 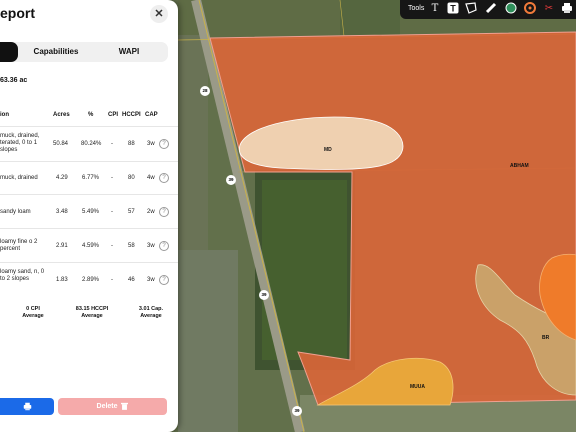 I want to click on col-hccpi: HCCPI, so click(x=131, y=115).